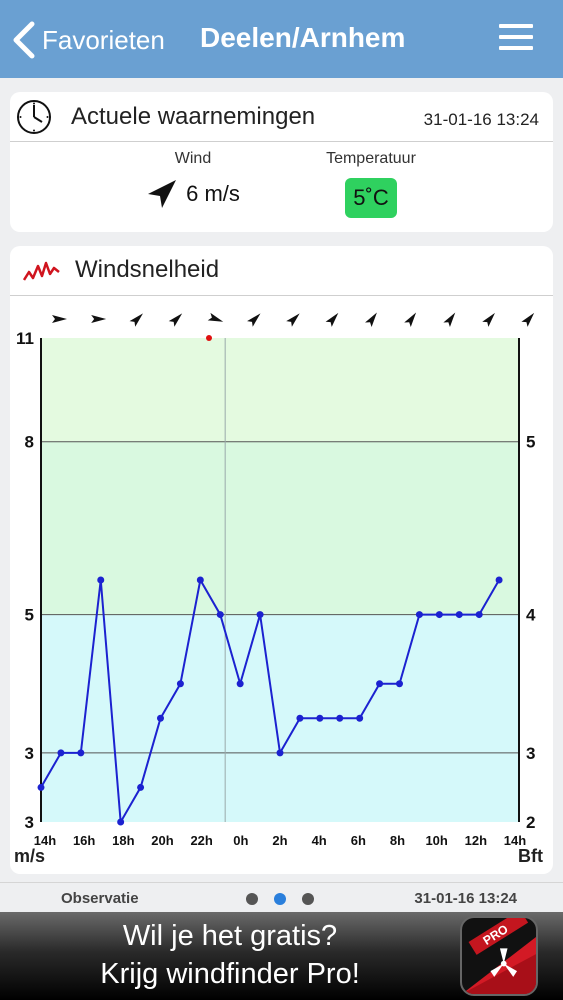  What do you see at coordinates (358, 840) in the screenshot?
I see `x-tick-label: 6h` at bounding box center [358, 840].